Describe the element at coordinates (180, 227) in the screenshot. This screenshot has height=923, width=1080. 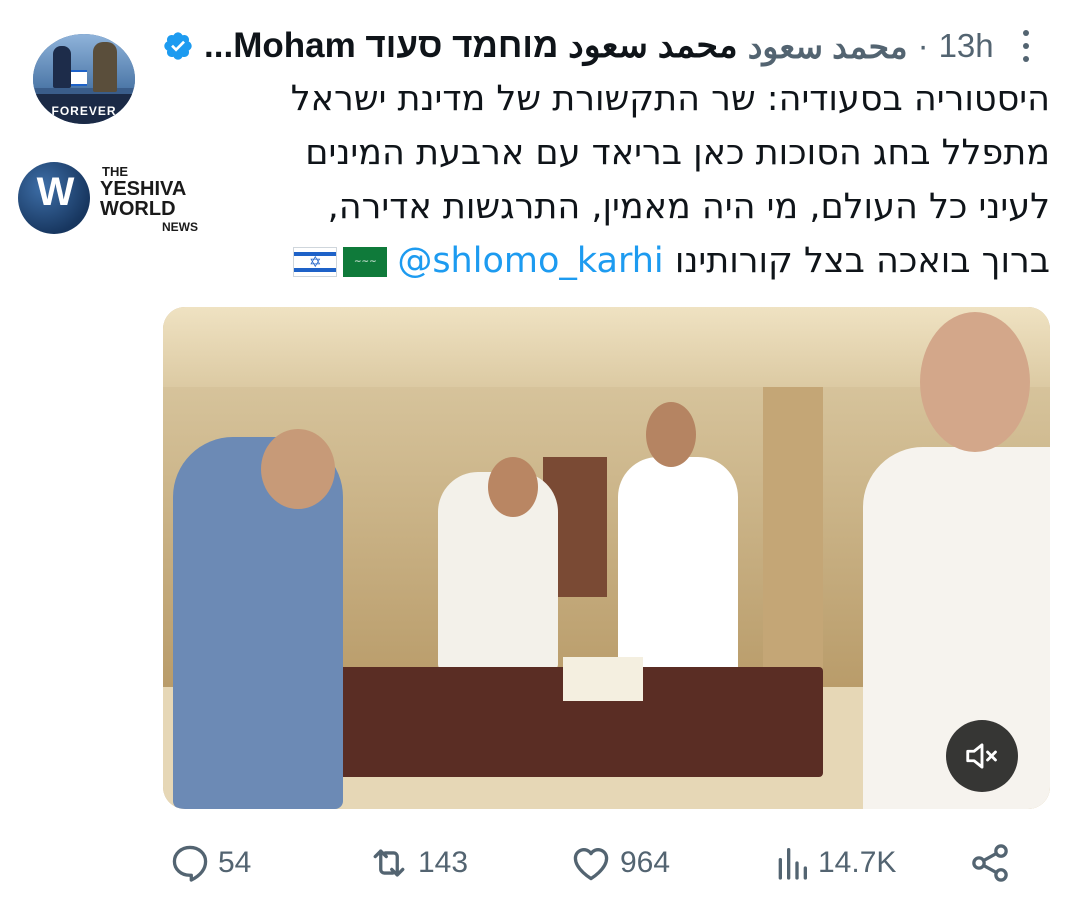
I see `watermark-text-news: NEWS` at that location.